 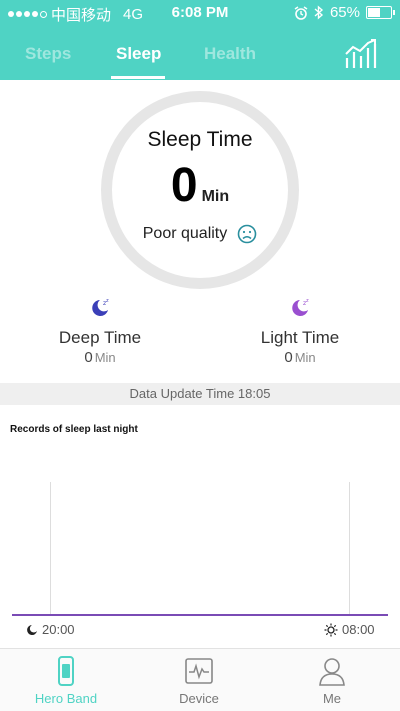 What do you see at coordinates (199, 671) in the screenshot?
I see `device-icon` at bounding box center [199, 671].